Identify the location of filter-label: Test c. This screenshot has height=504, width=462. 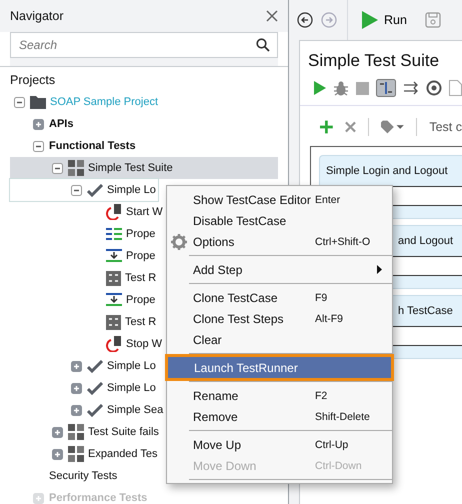
(445, 127).